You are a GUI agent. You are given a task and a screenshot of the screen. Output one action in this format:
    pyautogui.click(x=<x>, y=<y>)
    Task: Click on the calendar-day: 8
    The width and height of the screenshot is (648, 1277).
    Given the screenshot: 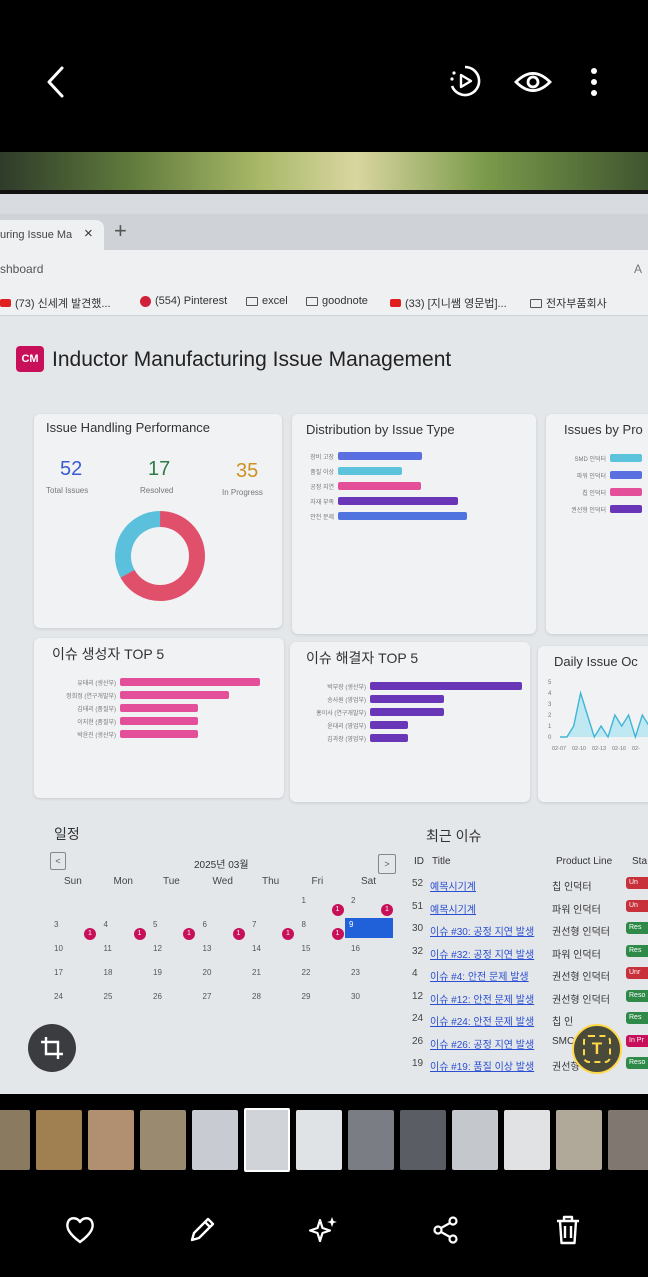 What is the action you would take?
    pyautogui.click(x=304, y=924)
    